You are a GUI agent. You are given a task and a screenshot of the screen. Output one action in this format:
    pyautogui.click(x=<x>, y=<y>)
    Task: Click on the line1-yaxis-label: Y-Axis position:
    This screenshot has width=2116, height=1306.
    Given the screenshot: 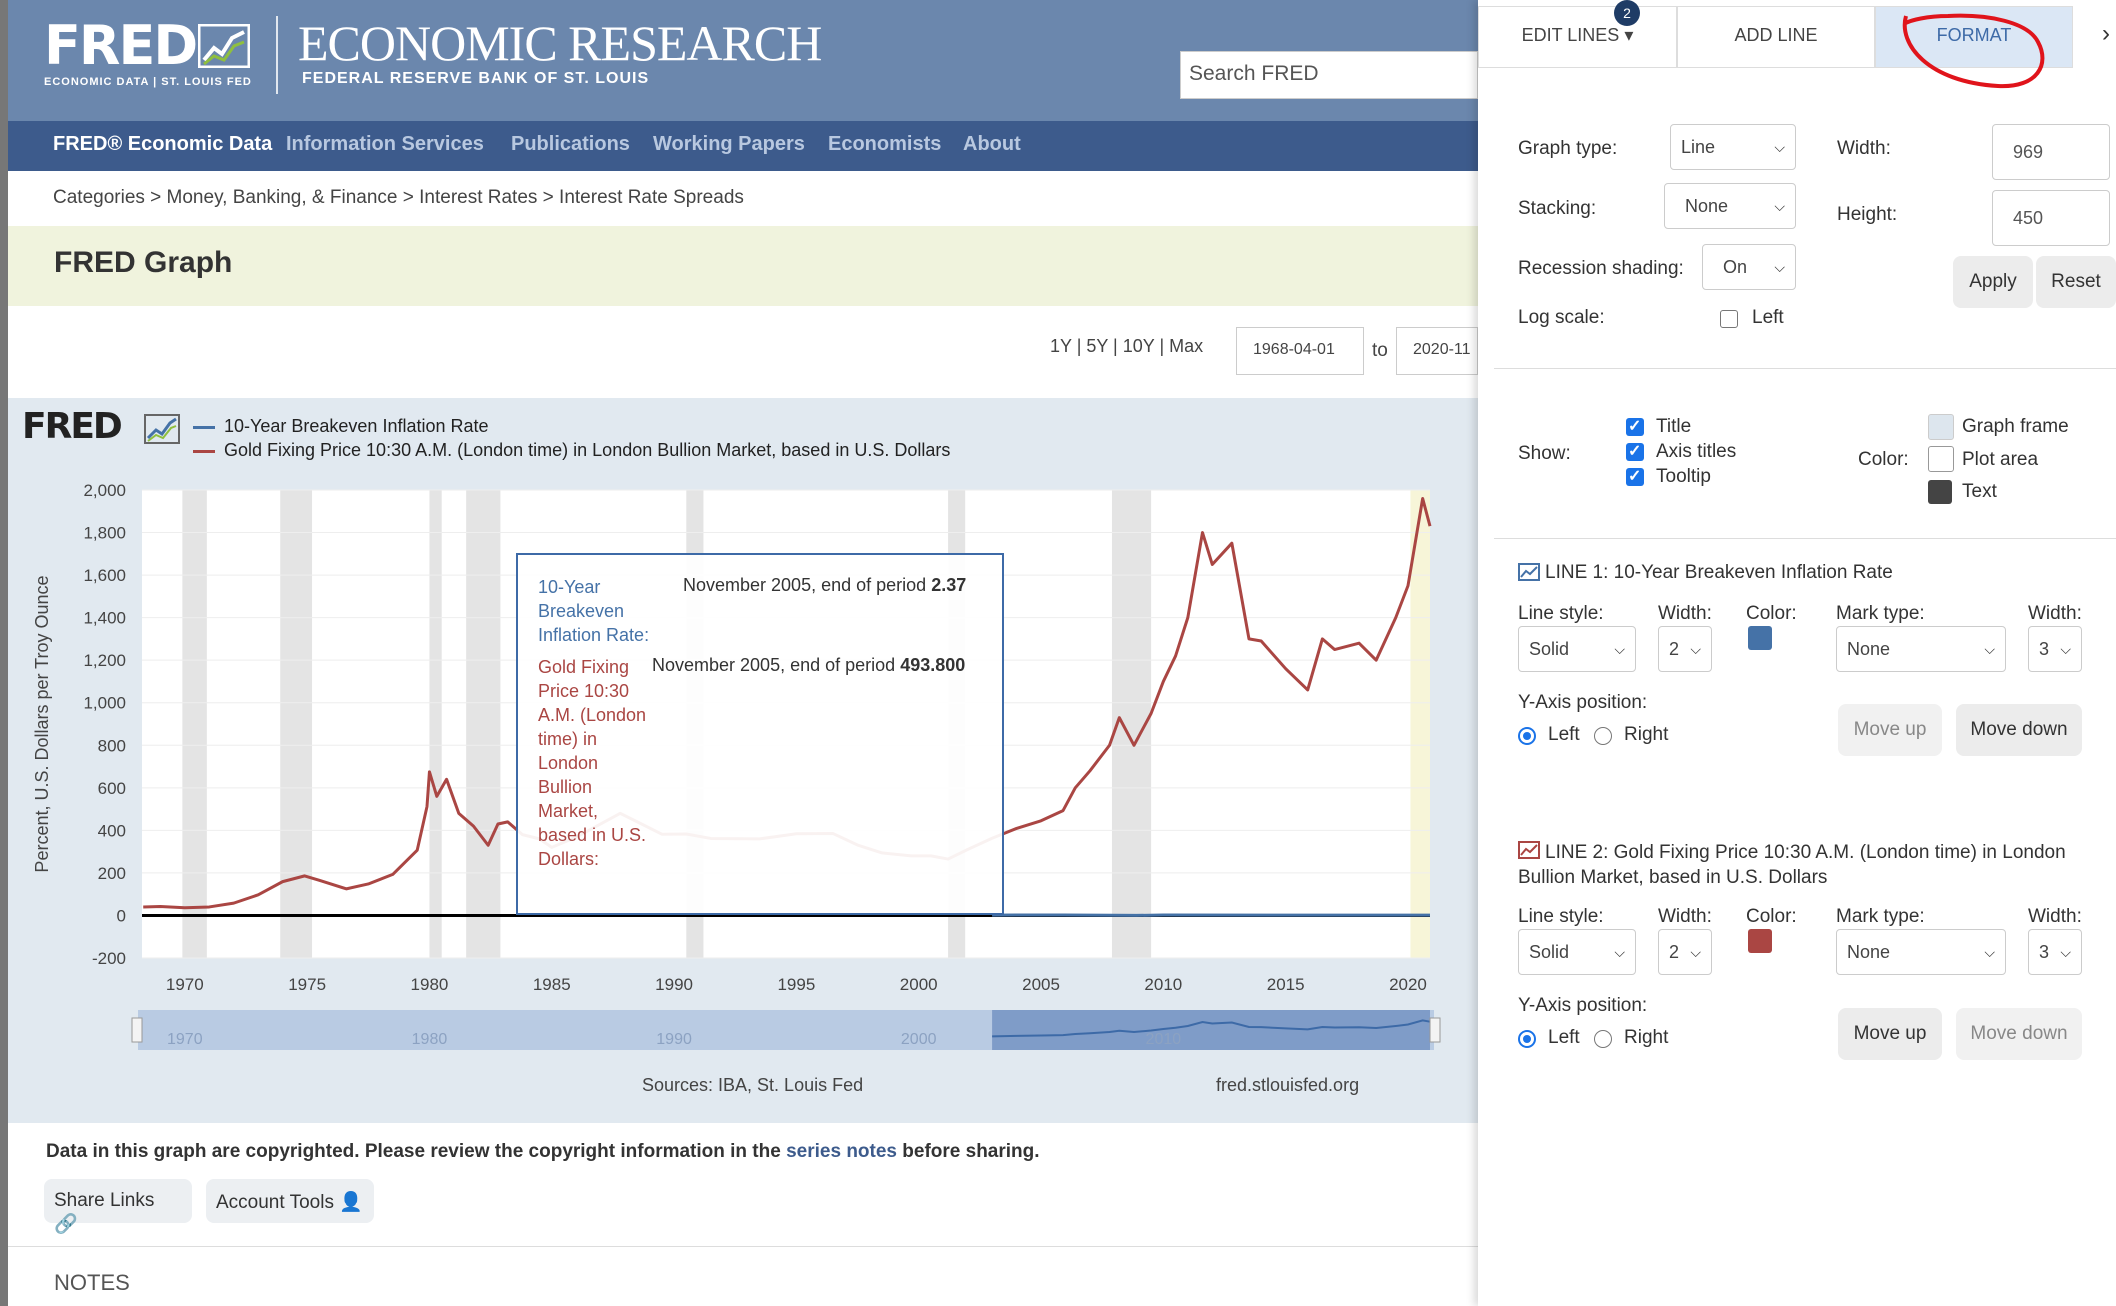 What is the action you would take?
    pyautogui.click(x=1583, y=702)
    